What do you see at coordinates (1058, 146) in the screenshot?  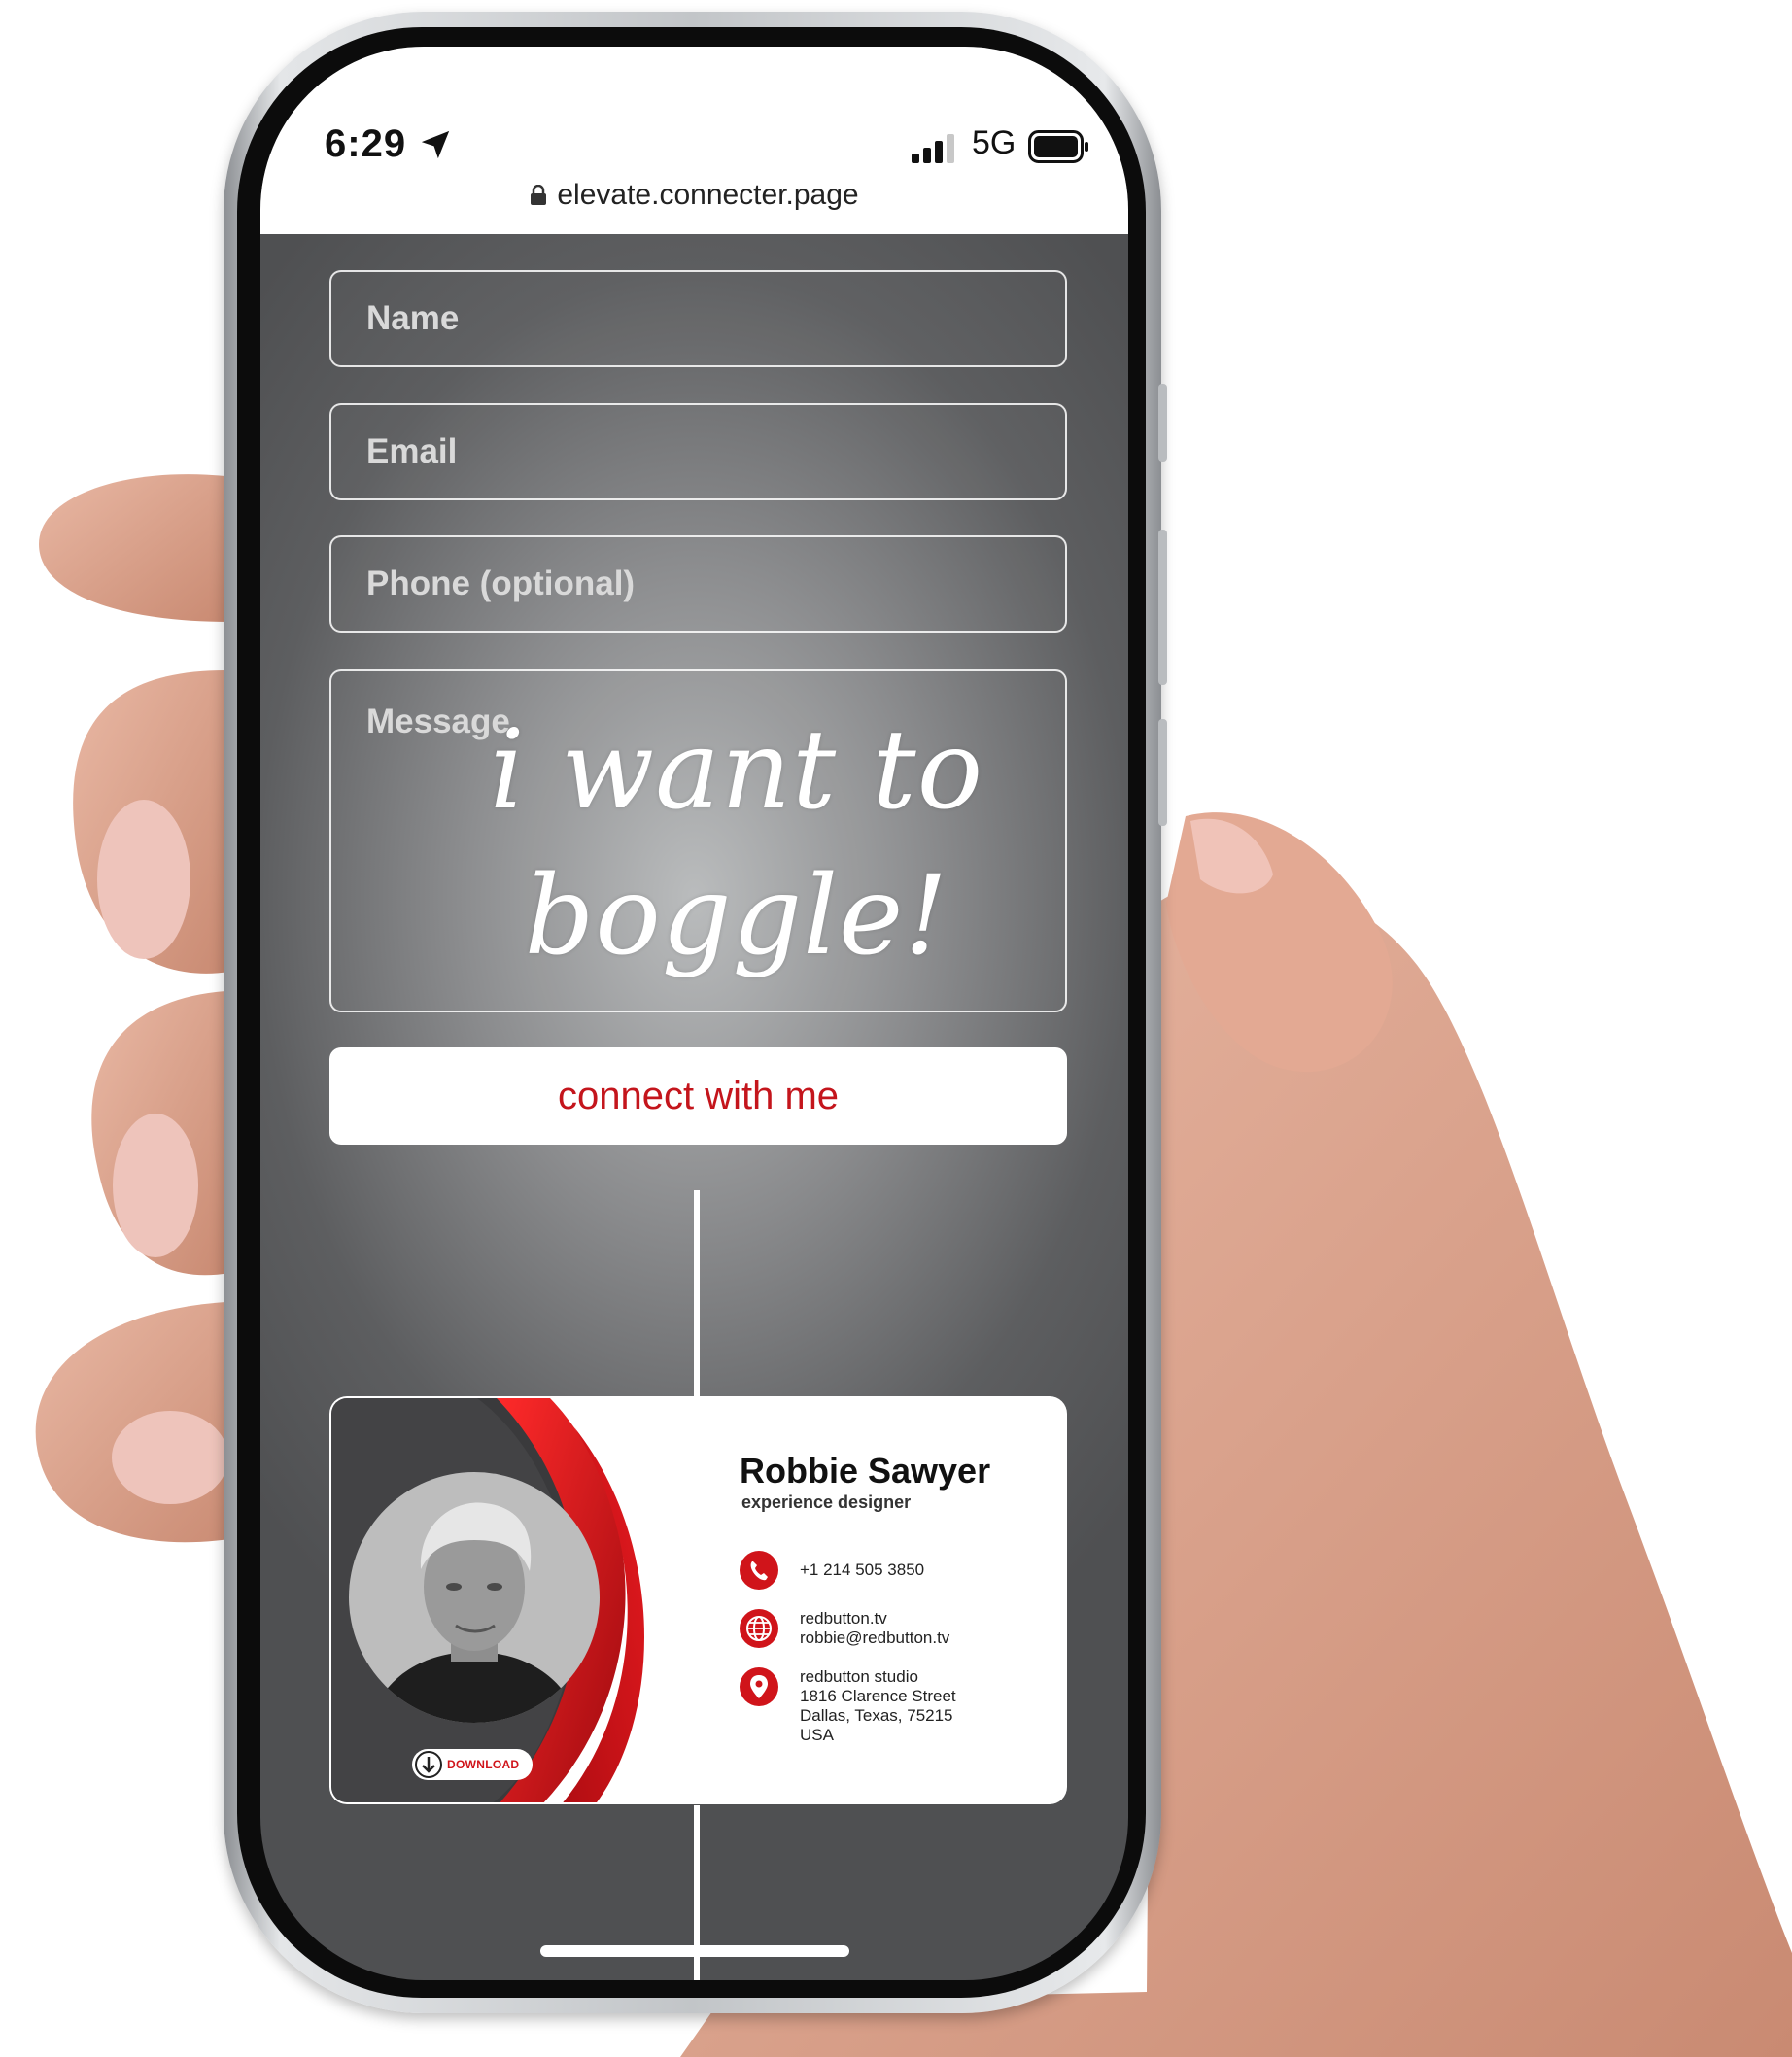 I see `battery-icon` at bounding box center [1058, 146].